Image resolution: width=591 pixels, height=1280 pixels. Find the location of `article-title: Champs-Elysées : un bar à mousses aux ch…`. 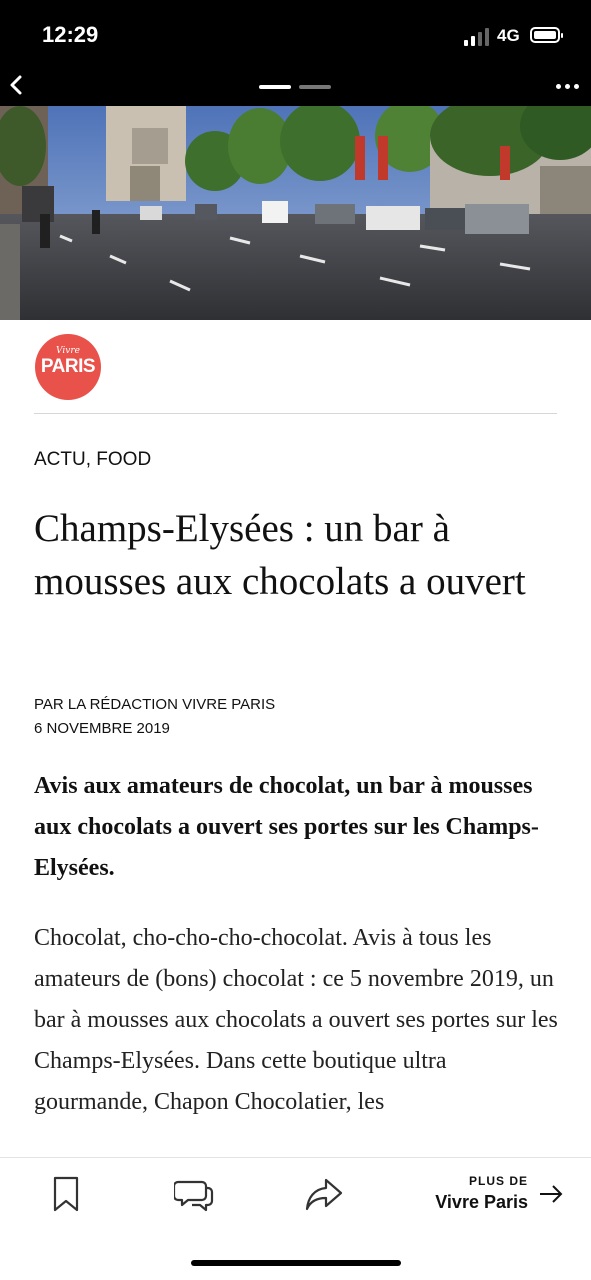

article-title: Champs-Elysées : un bar à mousses aux ch… is located at coordinates (280, 555).